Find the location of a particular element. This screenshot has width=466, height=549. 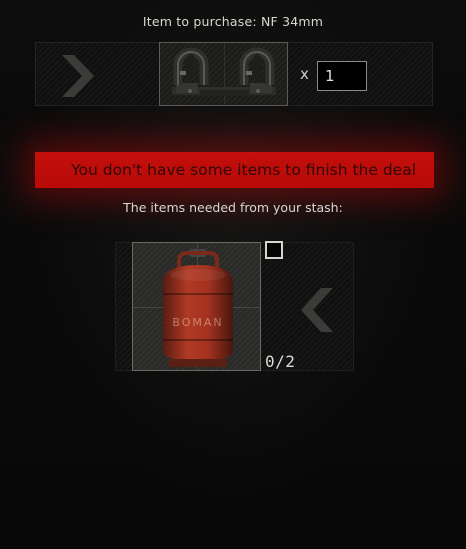

required-count: 0/2 is located at coordinates (280, 361).